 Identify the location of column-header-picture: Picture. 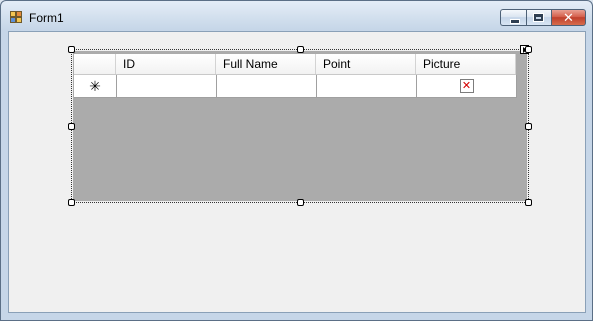
(466, 64).